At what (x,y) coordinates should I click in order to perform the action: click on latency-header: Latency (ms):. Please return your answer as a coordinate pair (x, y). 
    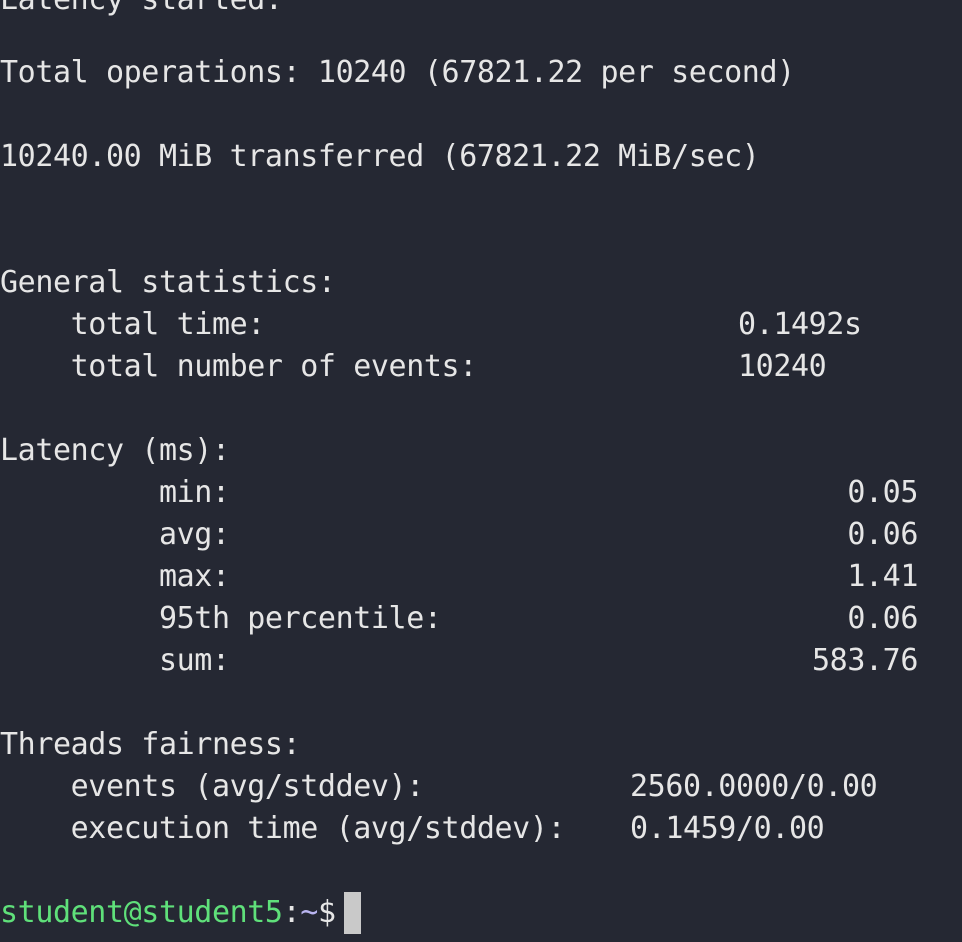
    Looking at the image, I should click on (115, 450).